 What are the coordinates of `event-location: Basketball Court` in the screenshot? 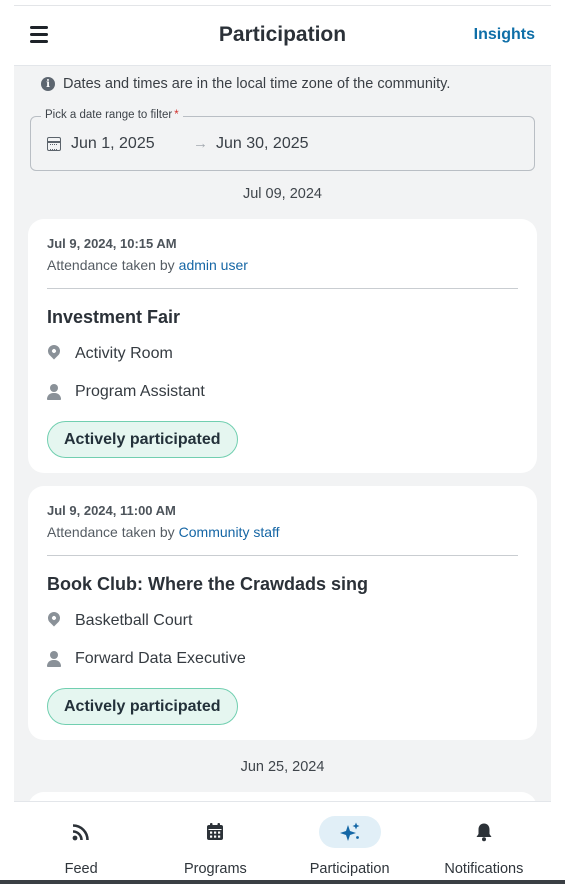 It's located at (119, 619).